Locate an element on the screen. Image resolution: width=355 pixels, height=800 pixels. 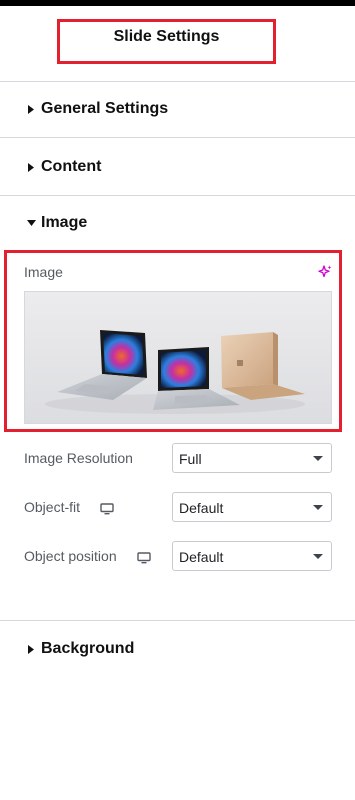
object-position-value: Default is located at coordinates (201, 557).